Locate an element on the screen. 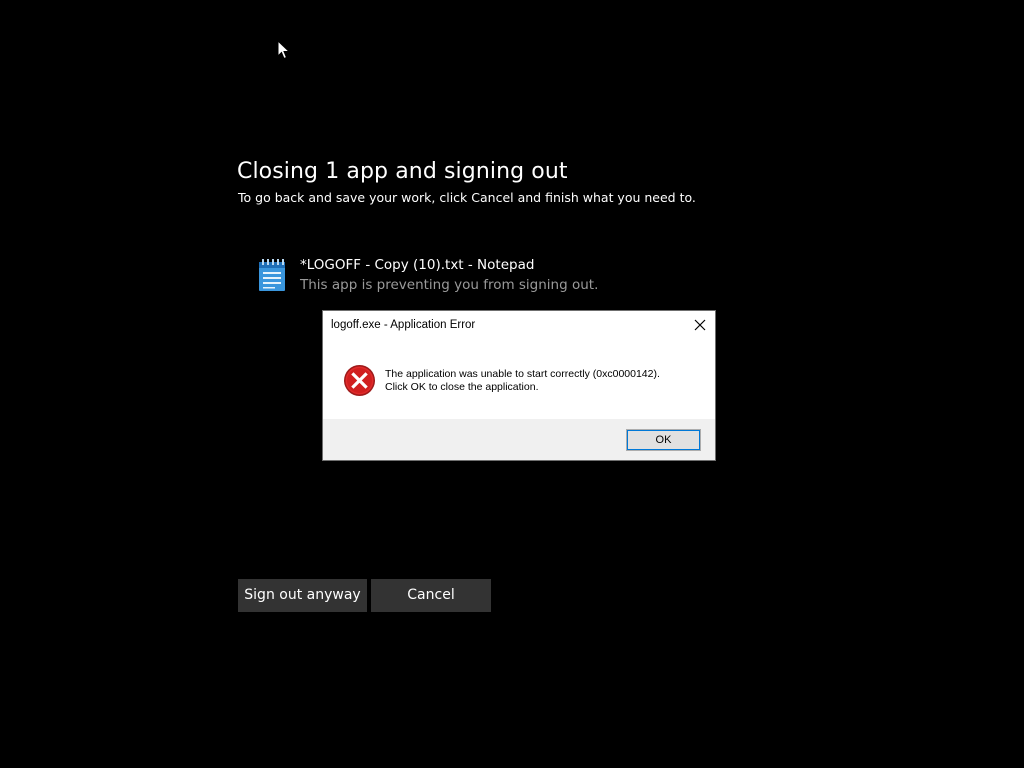 Image resolution: width=1024 pixels, height=768 pixels. sign-out-anyway-button: Sign out anyway is located at coordinates (302, 595).